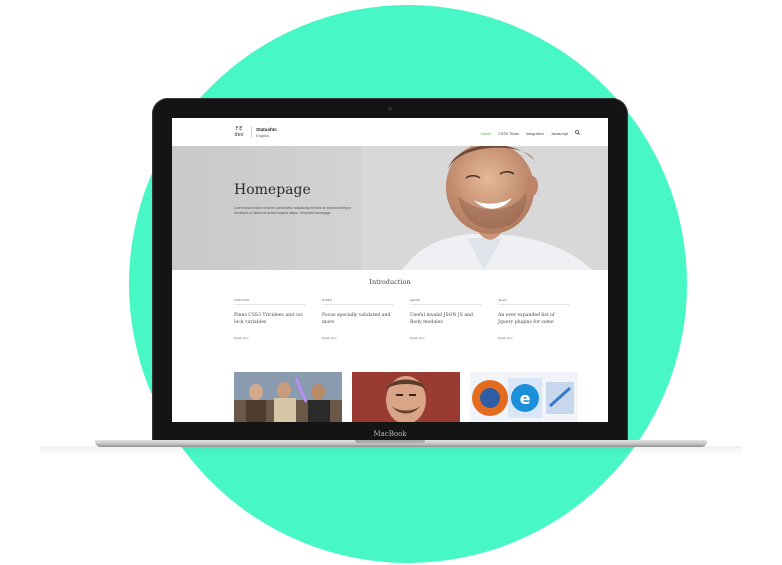  What do you see at coordinates (358, 301) in the screenshot?
I see `article-category: HTML5` at bounding box center [358, 301].